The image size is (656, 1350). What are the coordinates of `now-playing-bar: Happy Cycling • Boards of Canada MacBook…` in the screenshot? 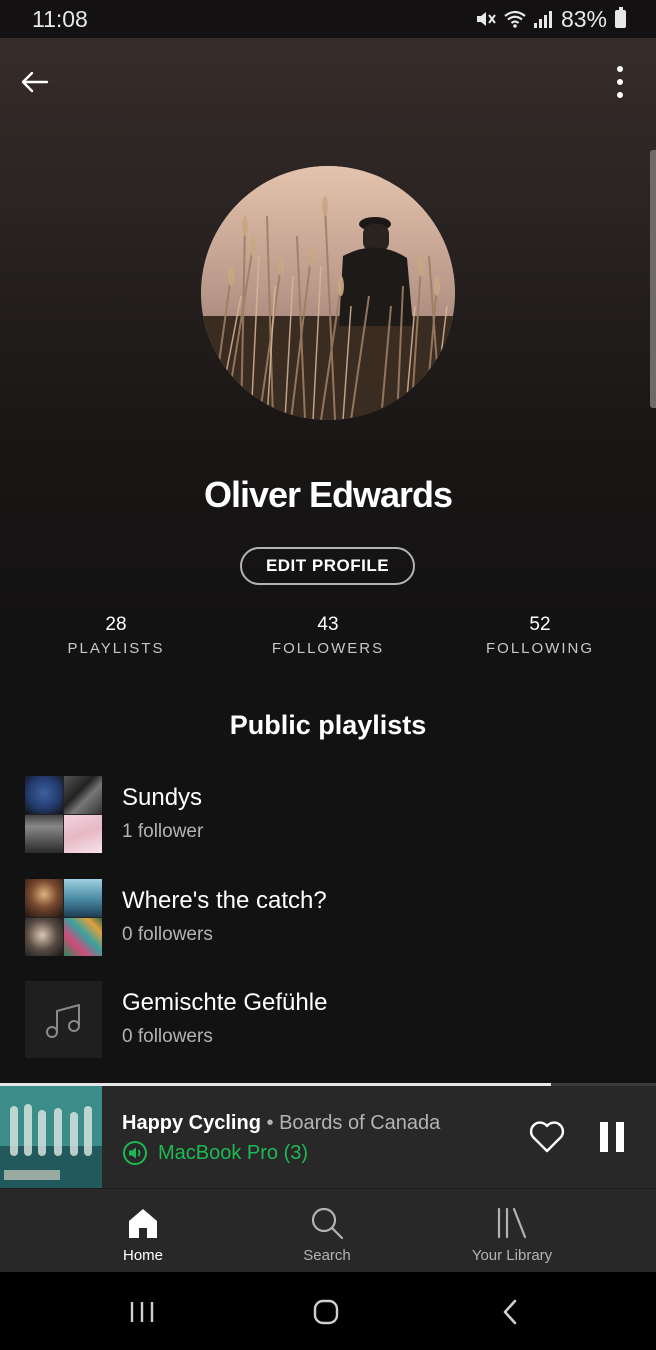 It's located at (328, 1137).